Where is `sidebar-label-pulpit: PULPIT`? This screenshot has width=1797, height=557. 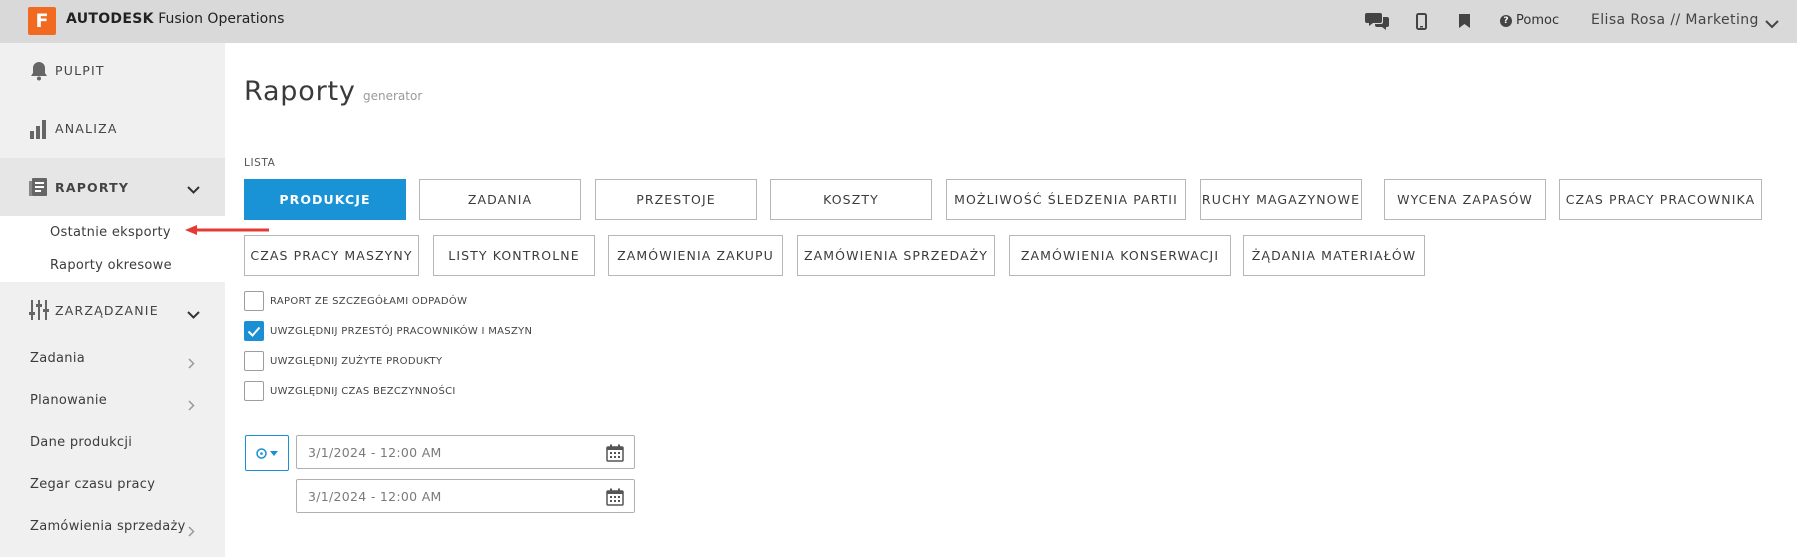
sidebar-label-pulpit: PULPIT is located at coordinates (80, 70).